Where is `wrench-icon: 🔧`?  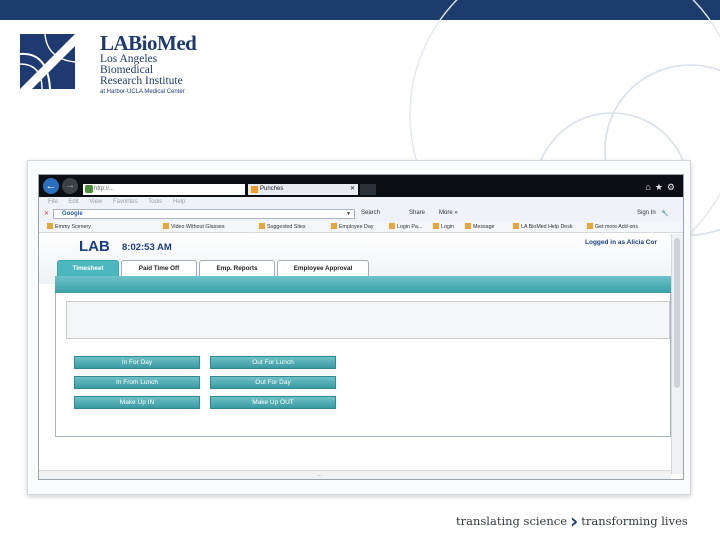 wrench-icon: 🔧 is located at coordinates (664, 213).